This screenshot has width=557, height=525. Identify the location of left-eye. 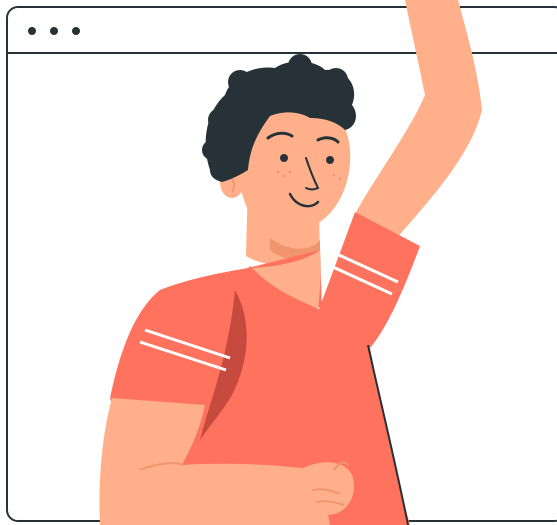
(284, 158).